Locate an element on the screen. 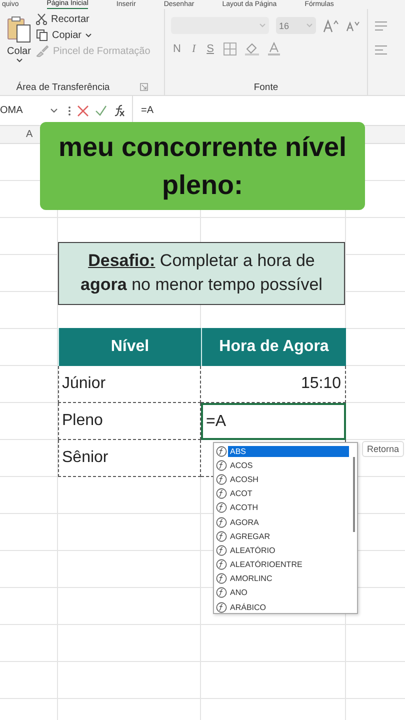  borders-icon is located at coordinates (229, 49).